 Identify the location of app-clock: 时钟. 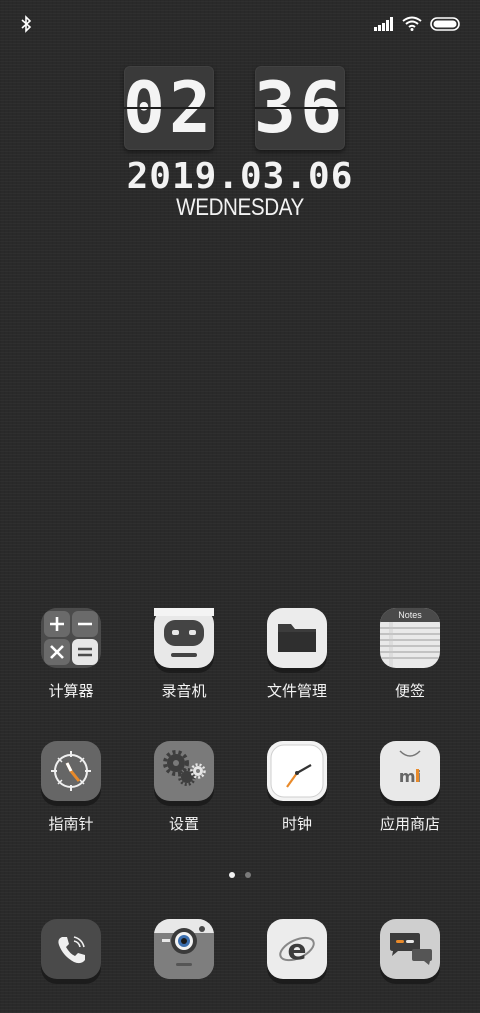
(297, 787).